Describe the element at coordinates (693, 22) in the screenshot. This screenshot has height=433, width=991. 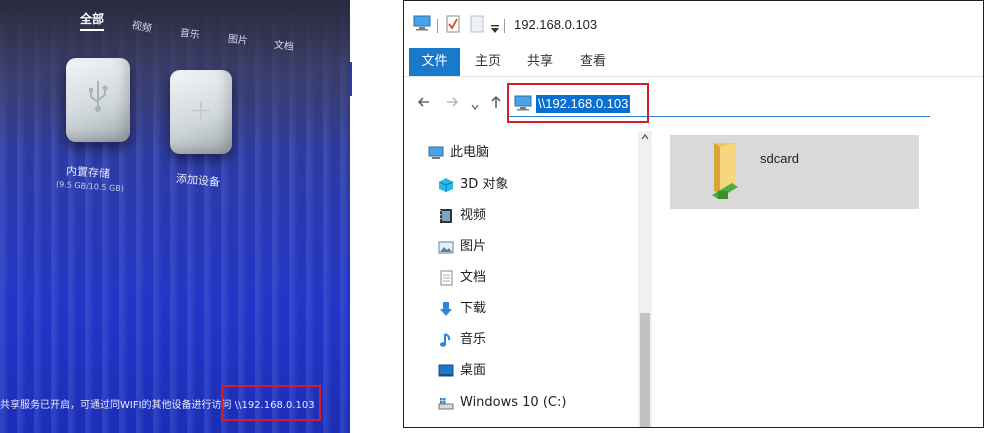
I see `title-bar: 192.168.0.103` at that location.